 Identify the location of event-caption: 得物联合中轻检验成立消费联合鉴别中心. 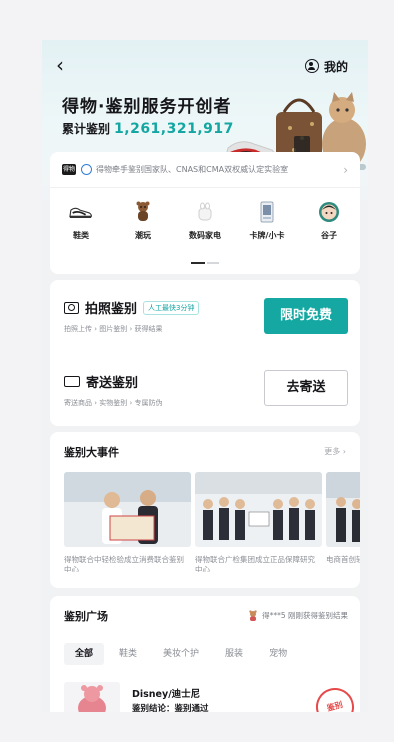
(124, 563).